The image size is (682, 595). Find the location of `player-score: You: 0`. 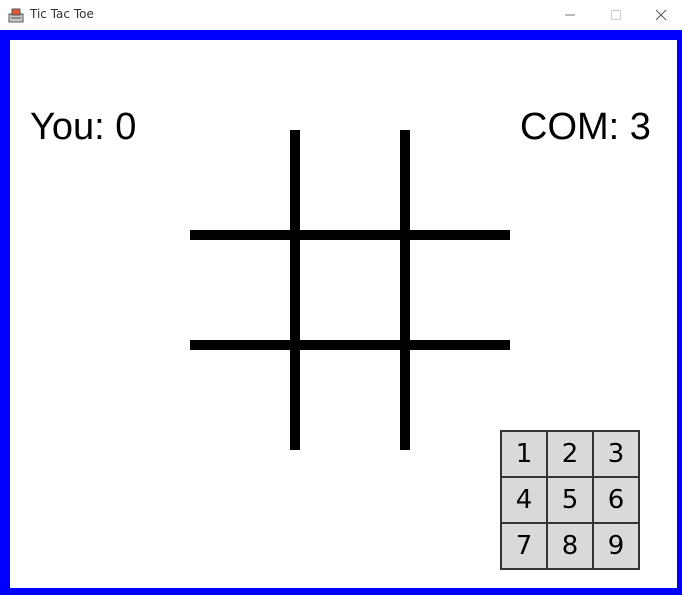

player-score: You: 0 is located at coordinates (83, 127).